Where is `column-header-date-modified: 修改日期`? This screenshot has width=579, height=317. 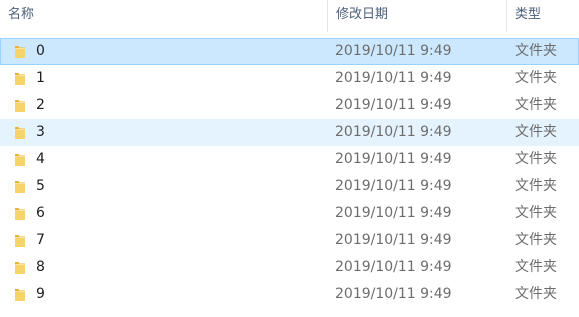
column-header-date-modified: 修改日期 is located at coordinates (416, 16).